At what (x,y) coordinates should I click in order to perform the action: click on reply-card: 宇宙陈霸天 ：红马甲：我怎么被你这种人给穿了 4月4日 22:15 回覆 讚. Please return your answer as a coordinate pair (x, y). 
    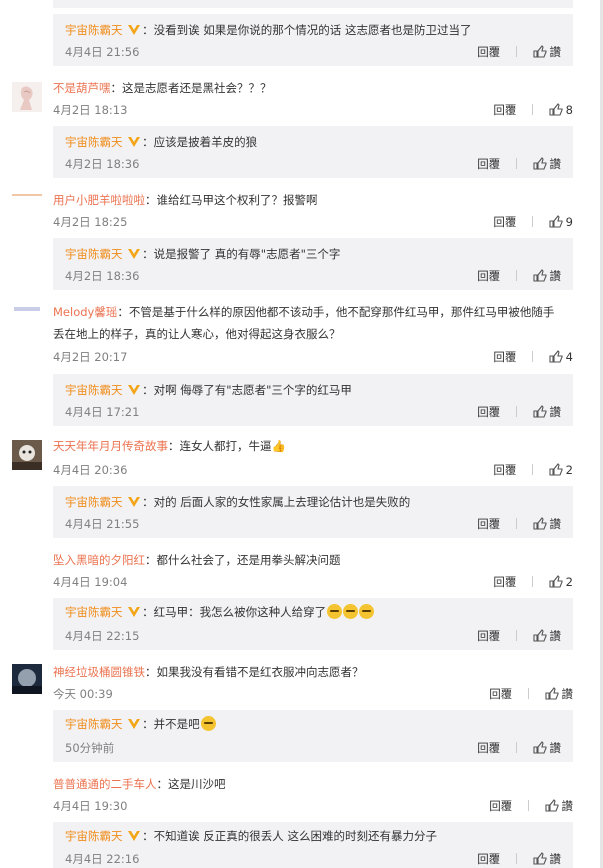
    Looking at the image, I should click on (313, 624).